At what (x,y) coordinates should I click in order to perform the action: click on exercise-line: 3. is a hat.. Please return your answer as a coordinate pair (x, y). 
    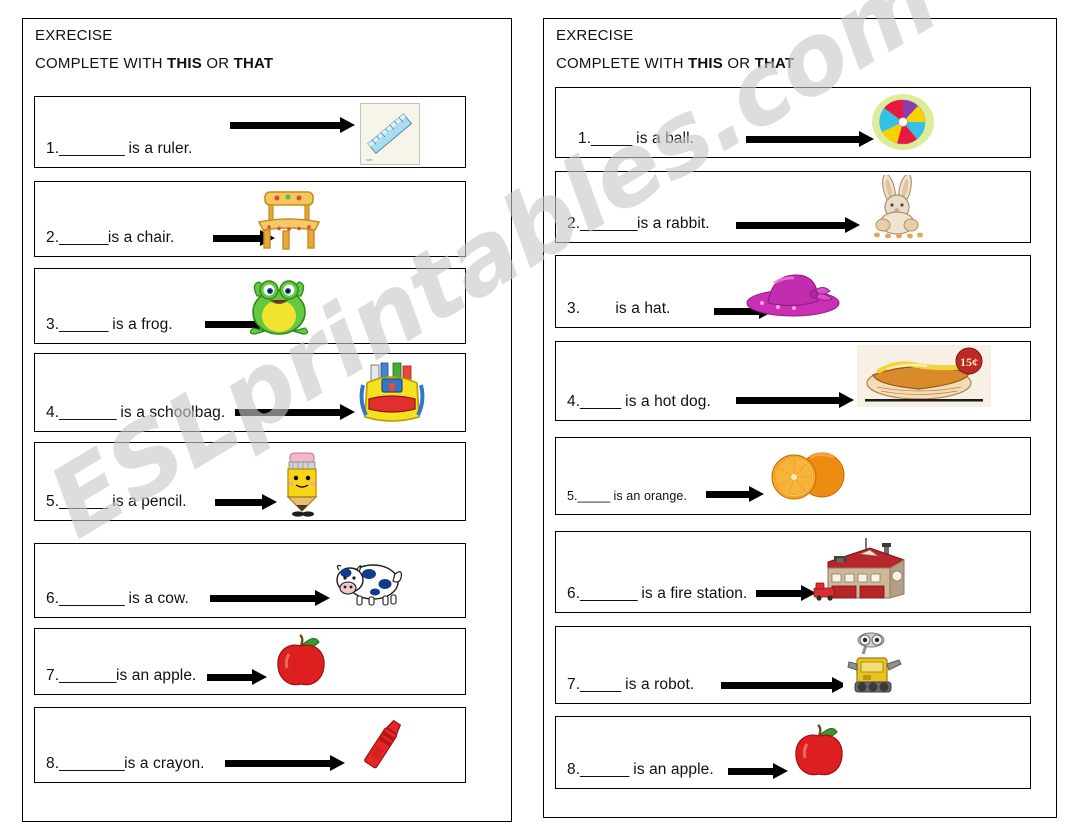
    Looking at the image, I should click on (619, 309).